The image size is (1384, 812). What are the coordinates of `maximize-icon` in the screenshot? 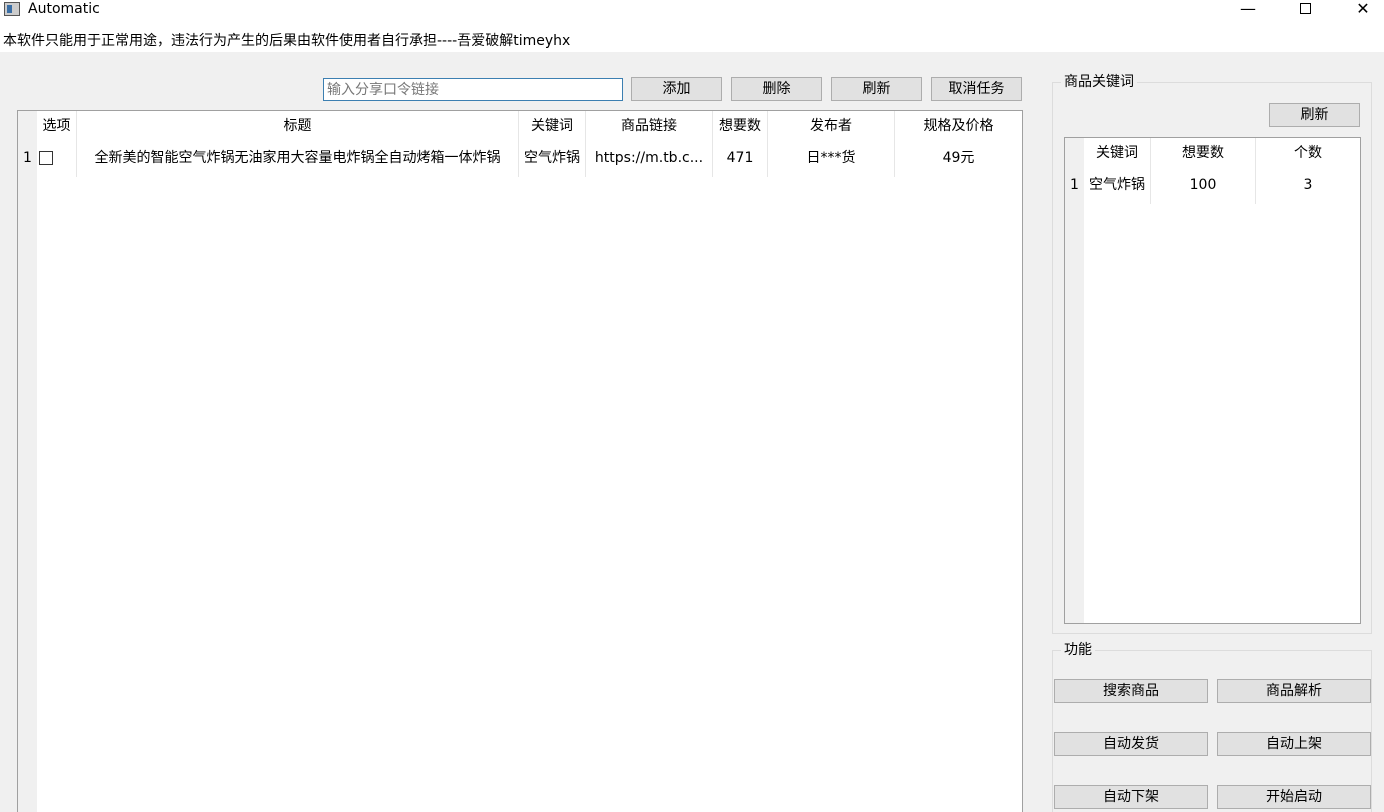 It's located at (1305, 10).